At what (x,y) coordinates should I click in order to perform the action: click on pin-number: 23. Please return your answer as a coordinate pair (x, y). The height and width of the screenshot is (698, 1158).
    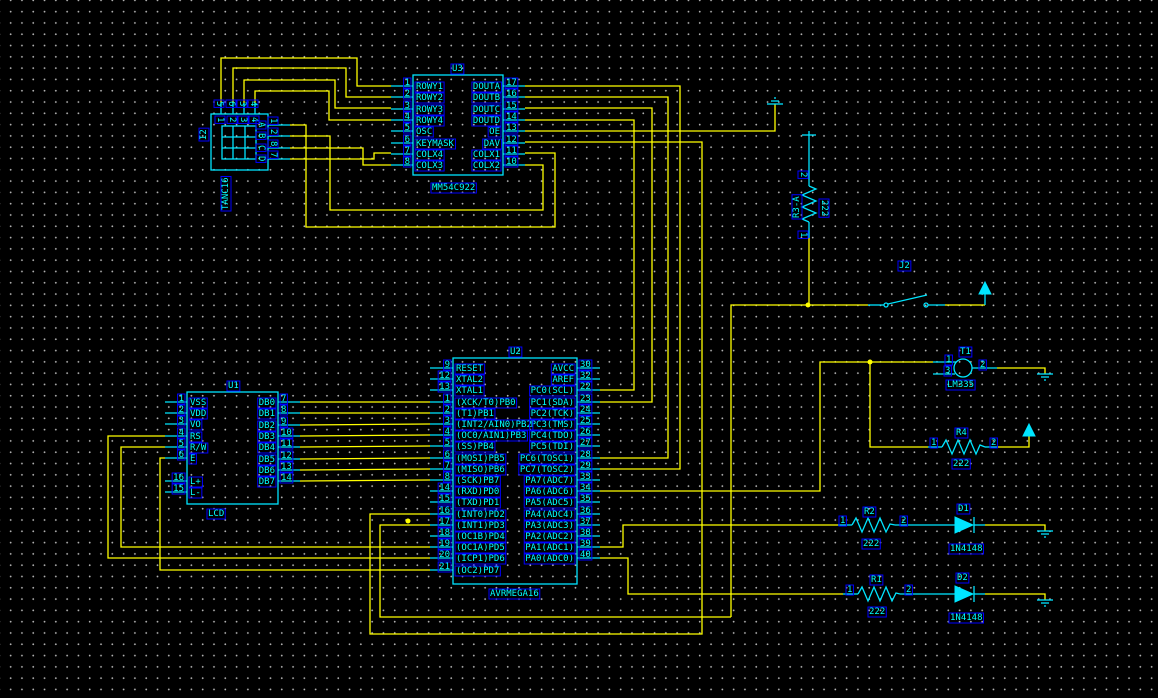
    Looking at the image, I should click on (585, 399).